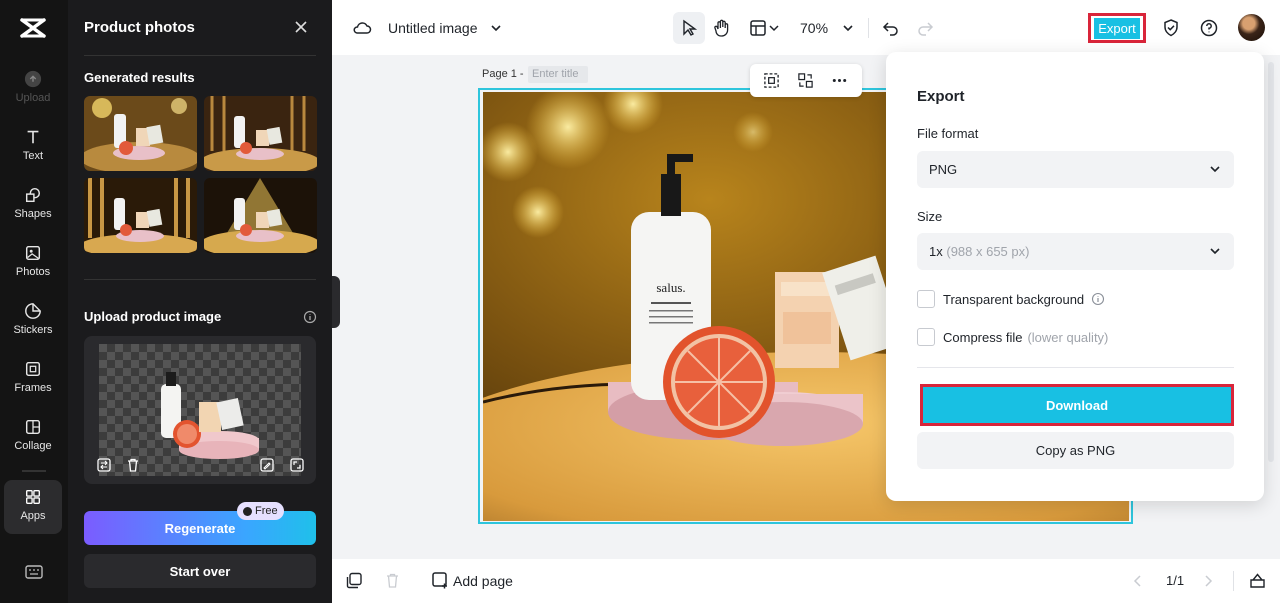 This screenshot has width=1280, height=603. Describe the element at coordinates (805, 80) in the screenshot. I see `replace-icon` at that location.